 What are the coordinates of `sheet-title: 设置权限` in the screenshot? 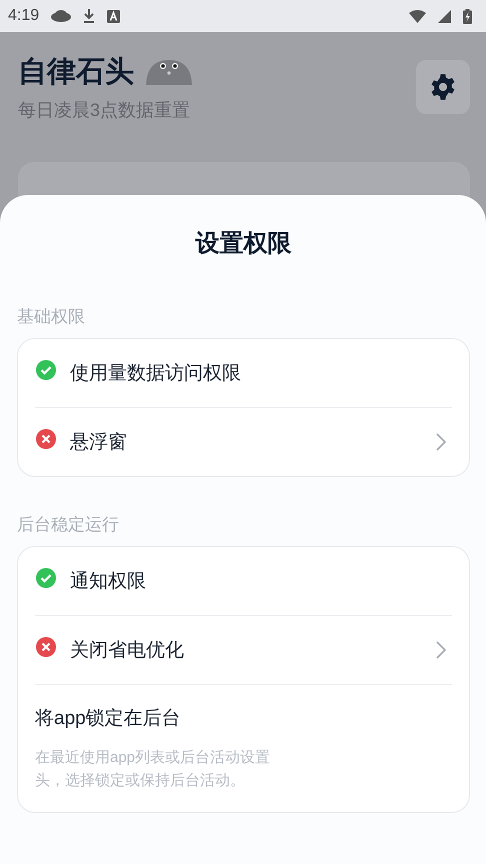 It's located at (243, 244).